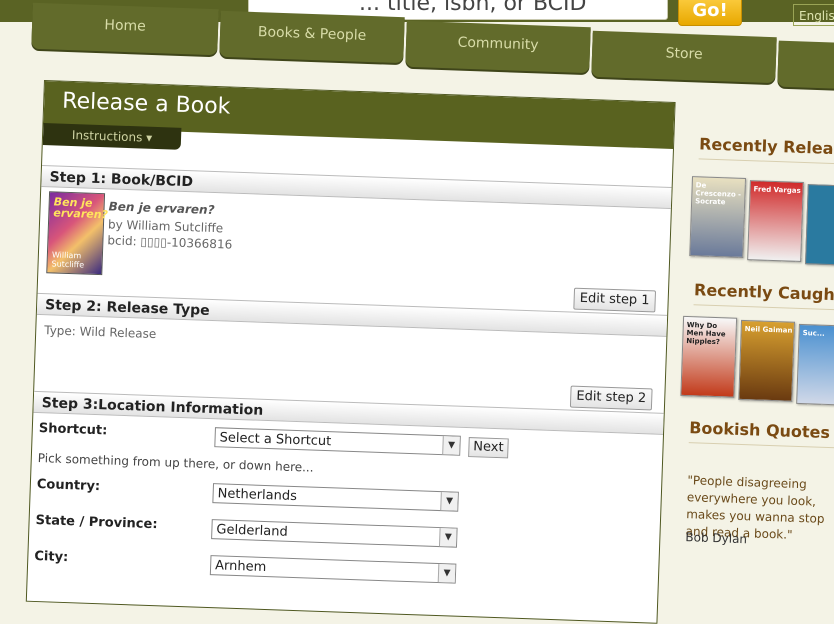 This screenshot has height=624, width=834. Describe the element at coordinates (759, 430) in the screenshot. I see `bookish-quotes-heading: Bookish Quotes` at that location.